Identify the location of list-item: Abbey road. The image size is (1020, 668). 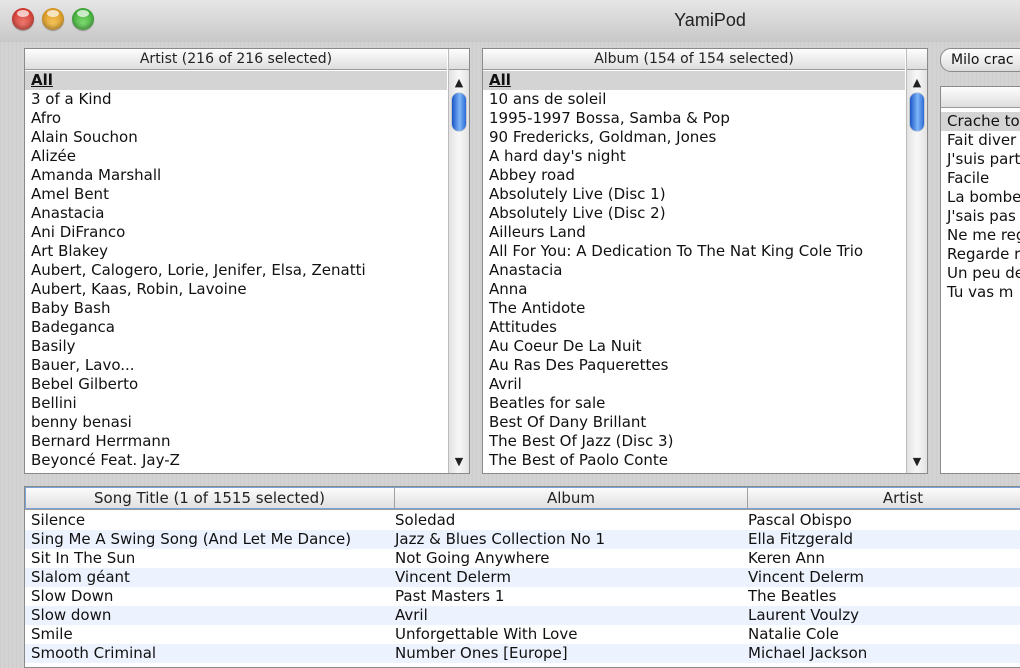
(694, 175).